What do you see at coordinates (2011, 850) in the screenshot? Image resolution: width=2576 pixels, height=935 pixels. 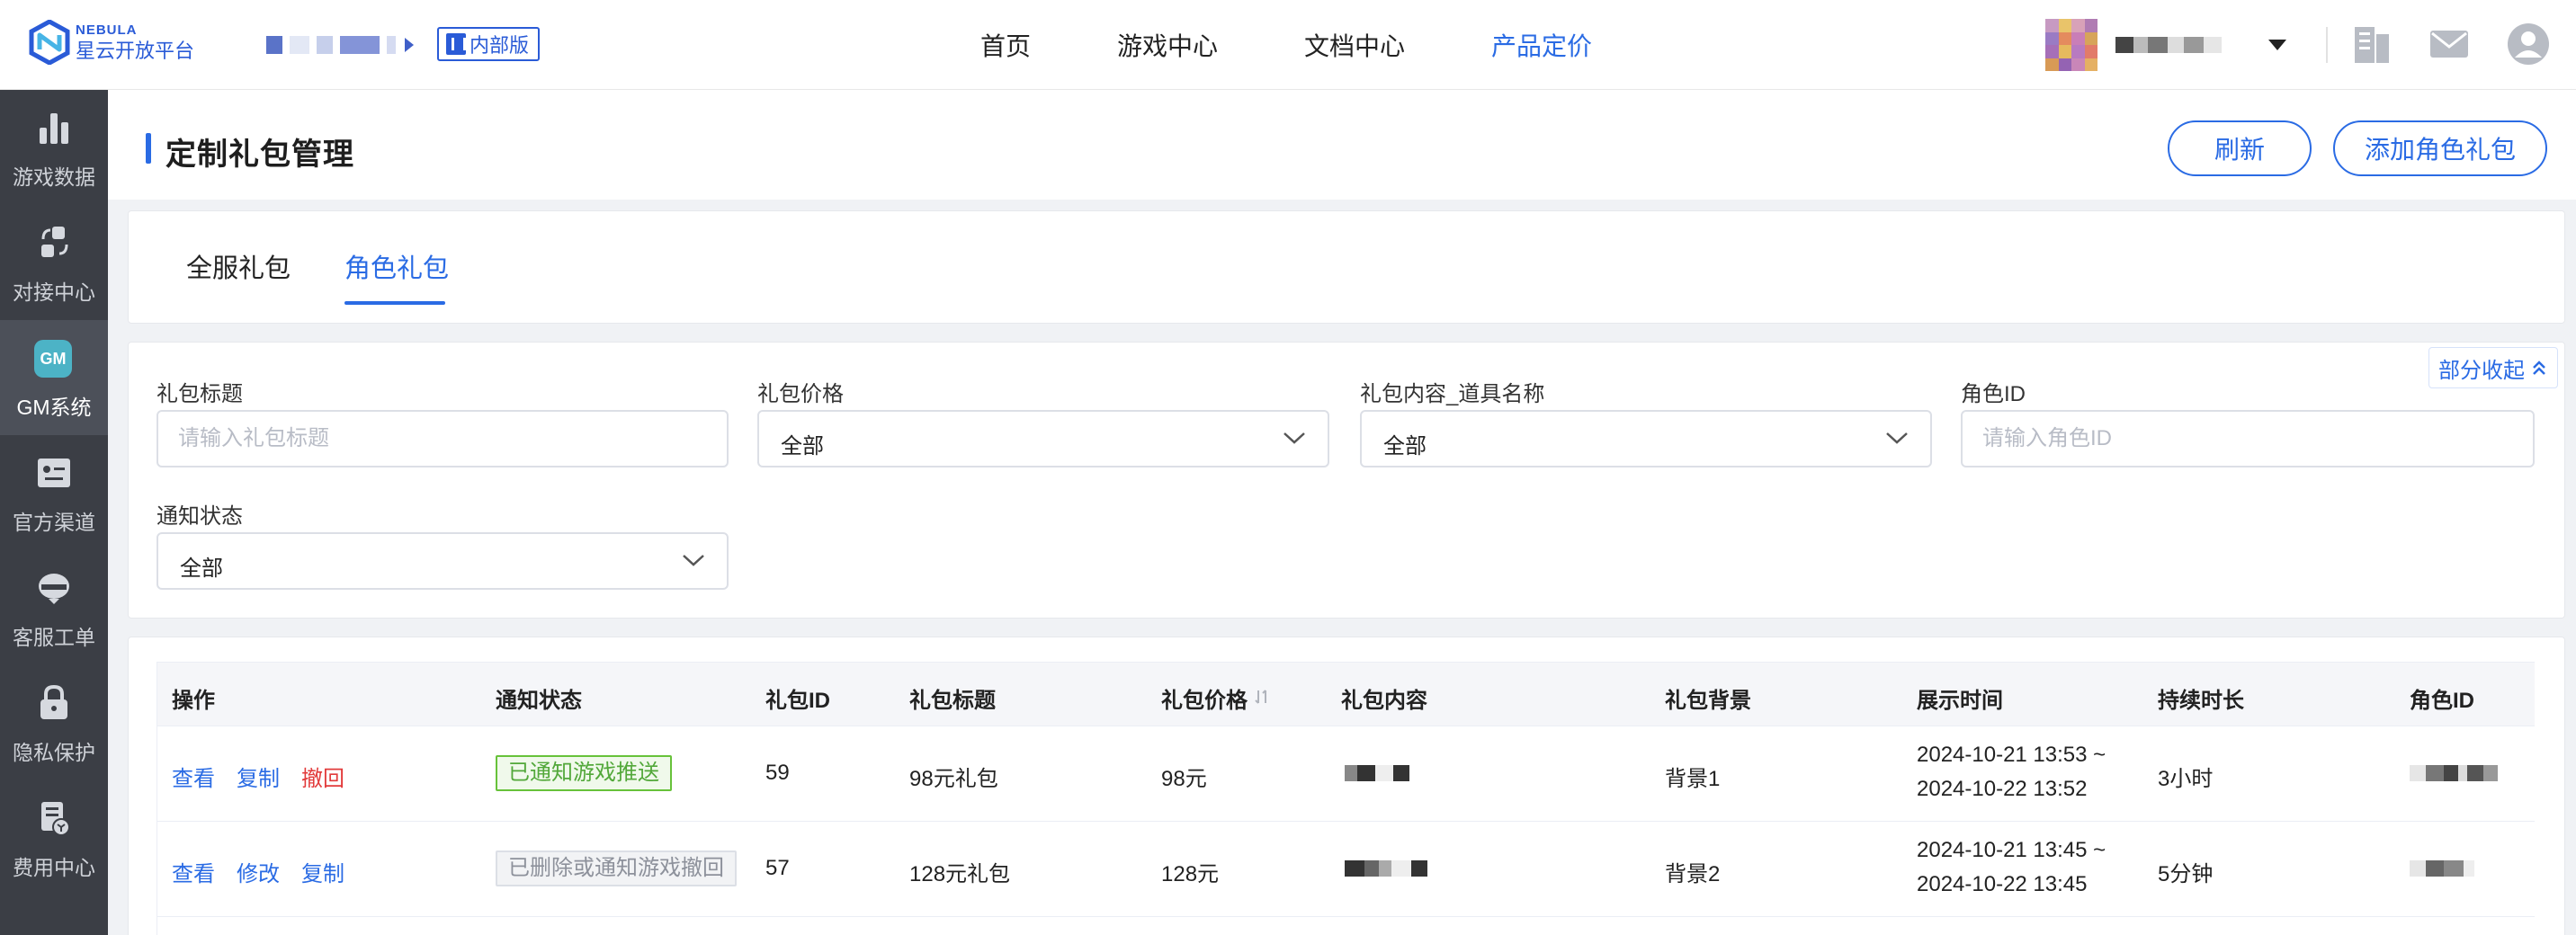 I see `display-time-start: 2024-10-21 13:45 ~` at bounding box center [2011, 850].